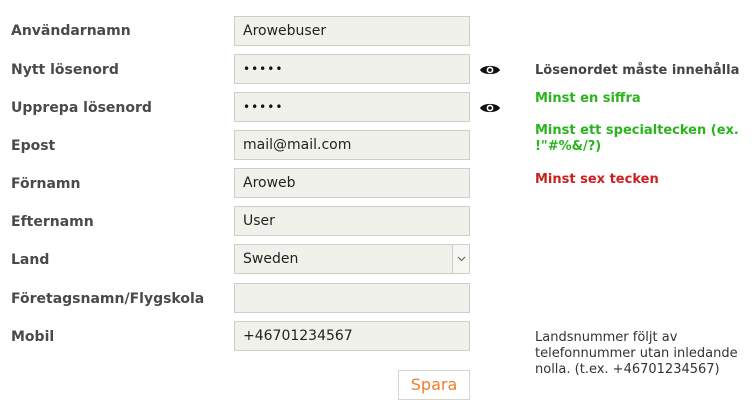 This screenshot has height=400, width=754. What do you see at coordinates (71, 31) in the screenshot?
I see `username-label: Användarnamn` at bounding box center [71, 31].